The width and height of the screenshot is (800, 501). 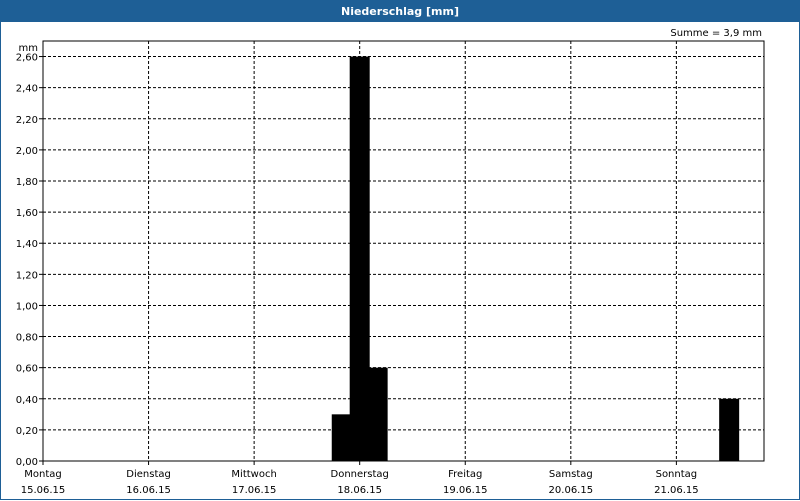 What do you see at coordinates (676, 490) in the screenshot?
I see `x-tick-date-label: 21.06.15` at bounding box center [676, 490].